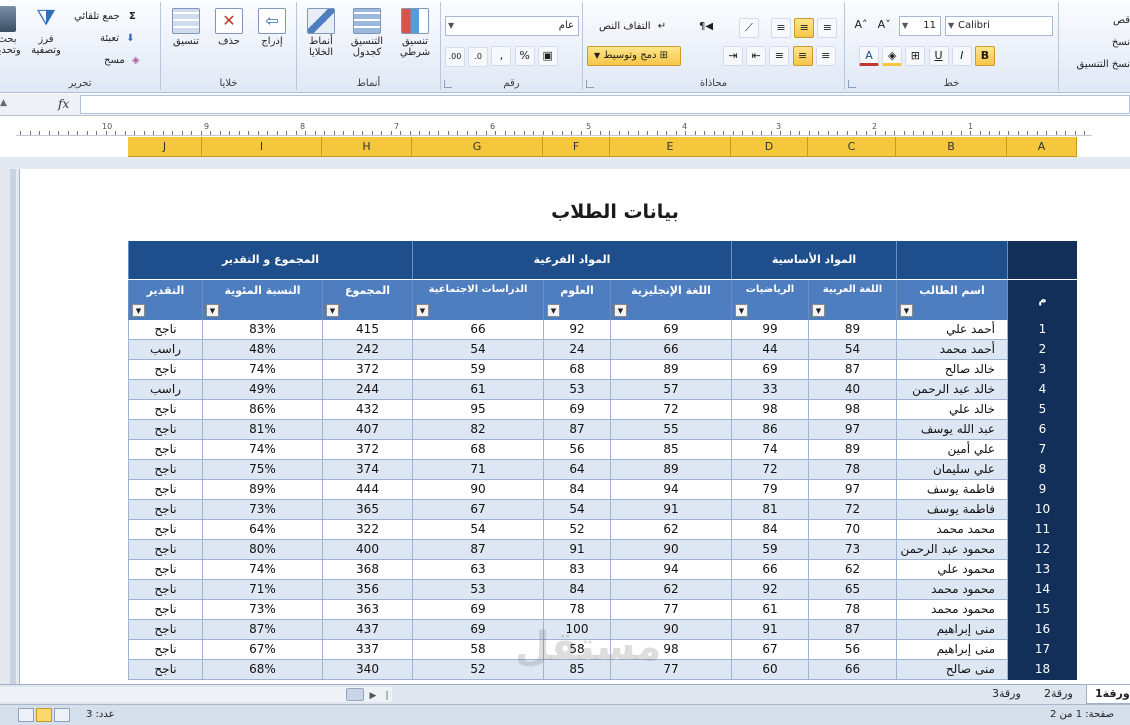 Image resolution: width=1130 pixels, height=725 pixels. What do you see at coordinates (262, 470) in the screenshot?
I see `cell-percent: 75%` at bounding box center [262, 470].